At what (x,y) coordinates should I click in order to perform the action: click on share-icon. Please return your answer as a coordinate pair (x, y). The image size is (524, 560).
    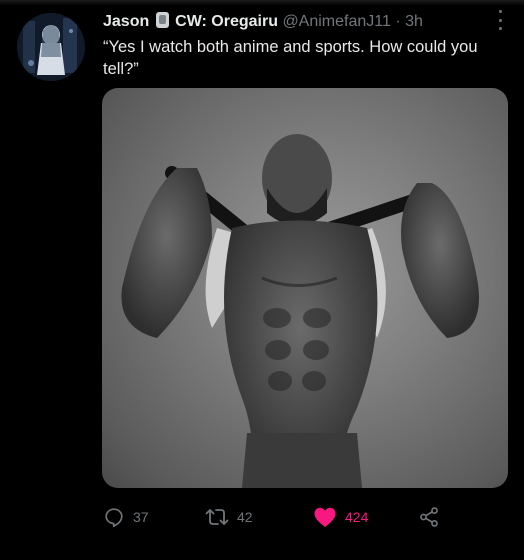
    Looking at the image, I should click on (429, 517).